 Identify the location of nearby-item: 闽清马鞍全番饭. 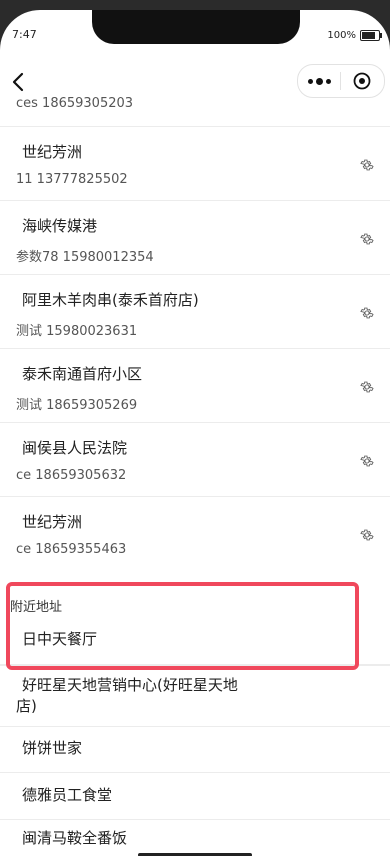
(195, 838).